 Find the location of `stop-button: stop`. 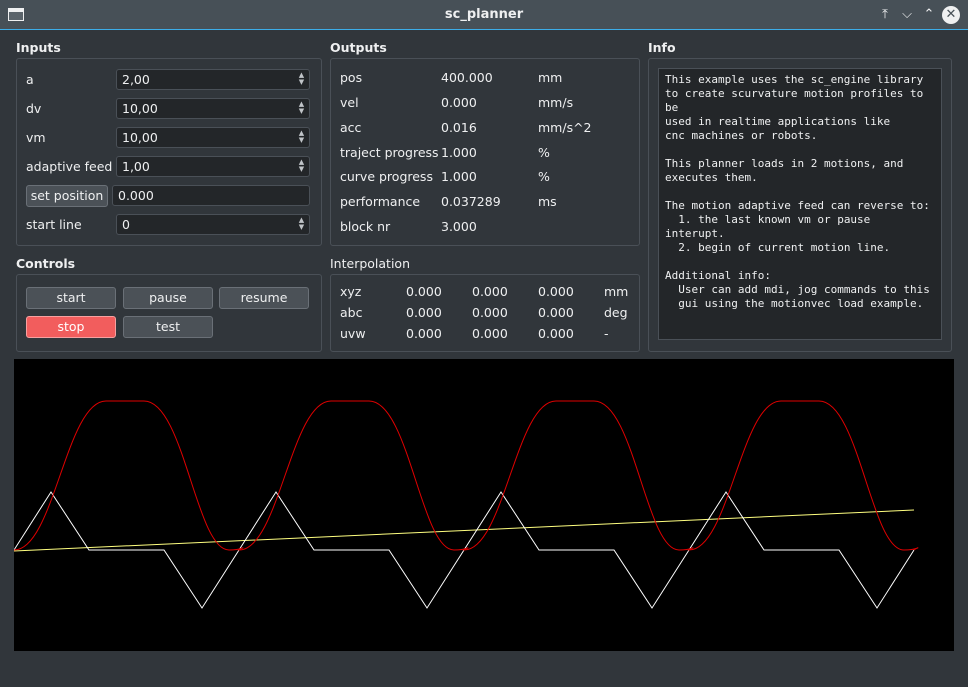

stop-button: stop is located at coordinates (71, 327).